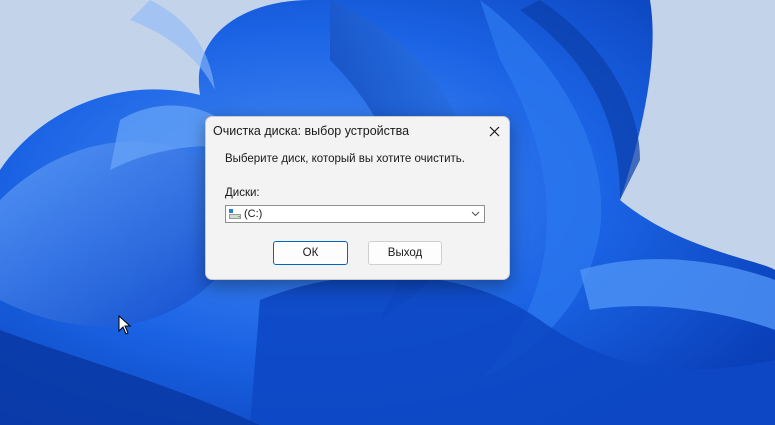 Image resolution: width=775 pixels, height=425 pixels. Describe the element at coordinates (310, 253) in the screenshot. I see `ok-button: ОК` at that location.